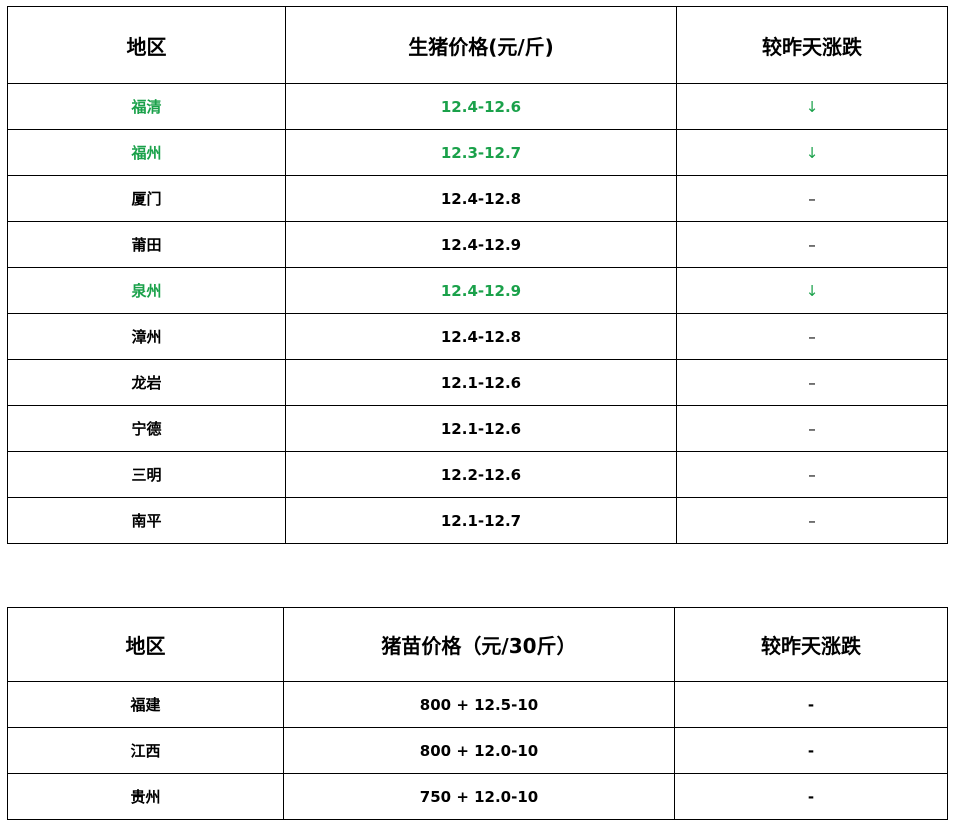 The image size is (954, 827). What do you see at coordinates (146, 106) in the screenshot?
I see `region-cell: 福清` at bounding box center [146, 106].